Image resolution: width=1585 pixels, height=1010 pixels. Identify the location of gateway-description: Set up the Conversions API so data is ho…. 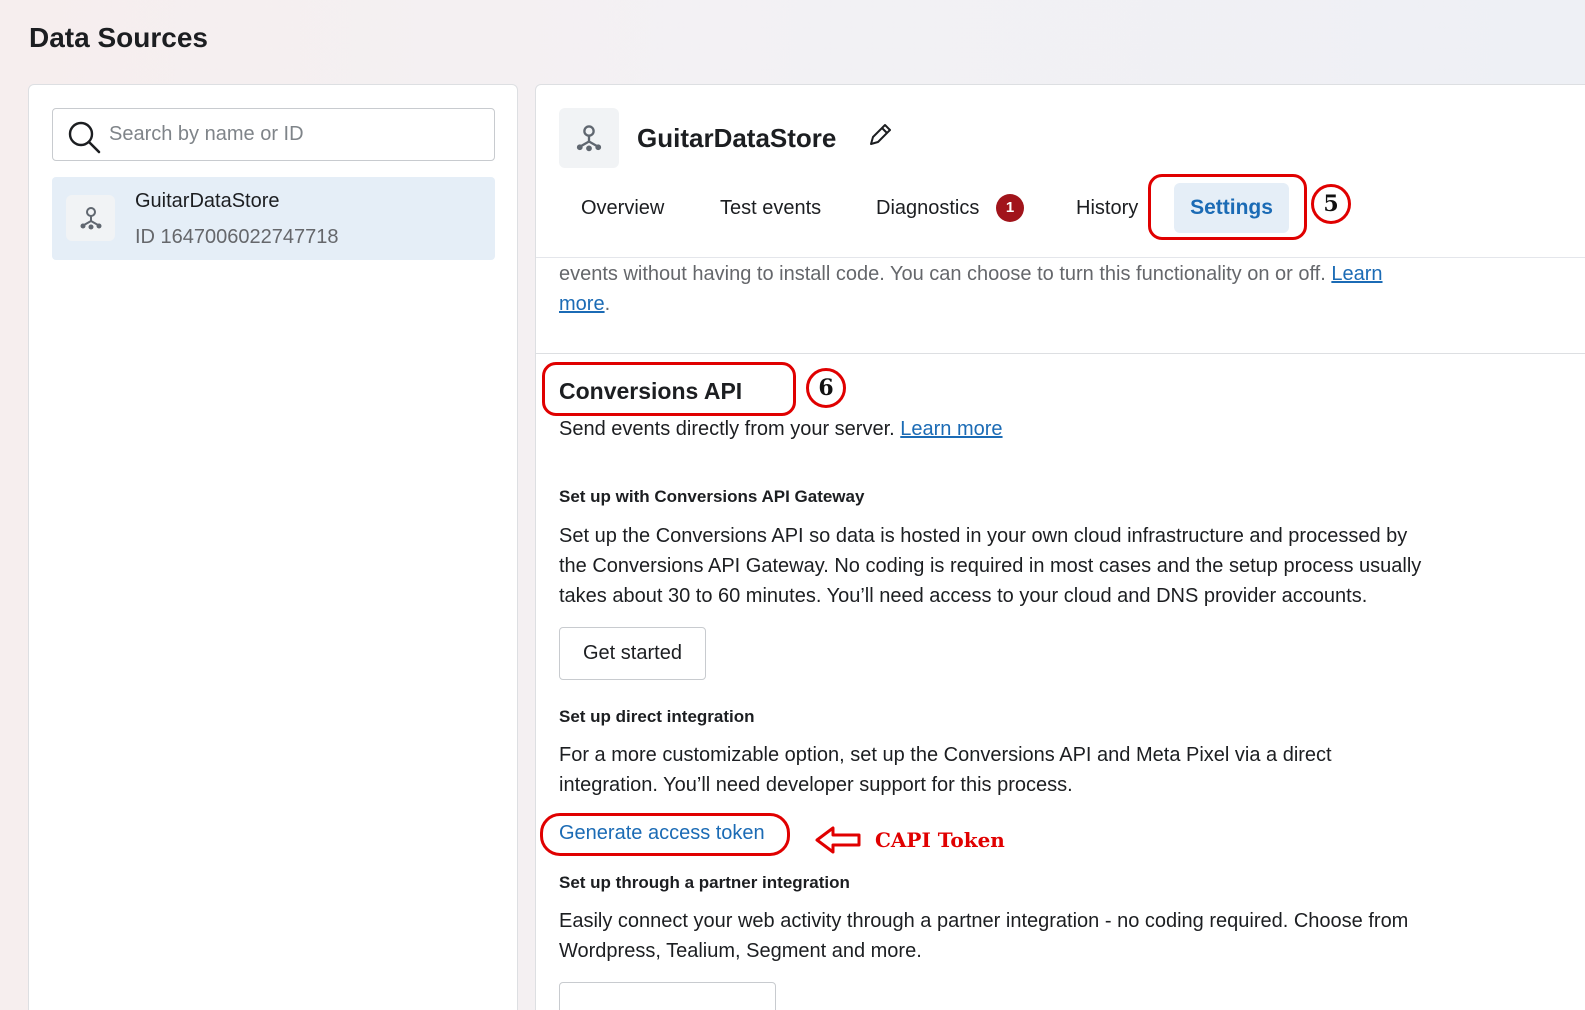
(990, 566).